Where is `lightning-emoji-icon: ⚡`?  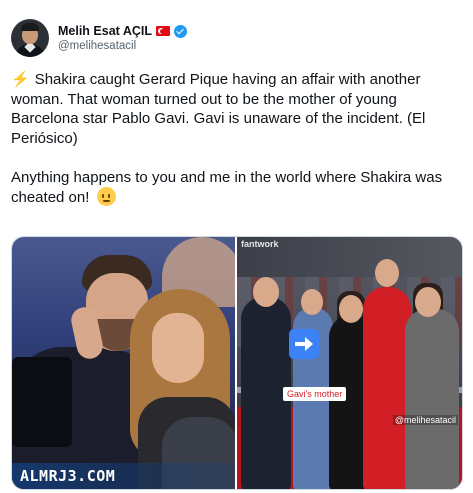
lightning-emoji-icon: ⚡ is located at coordinates (20, 79).